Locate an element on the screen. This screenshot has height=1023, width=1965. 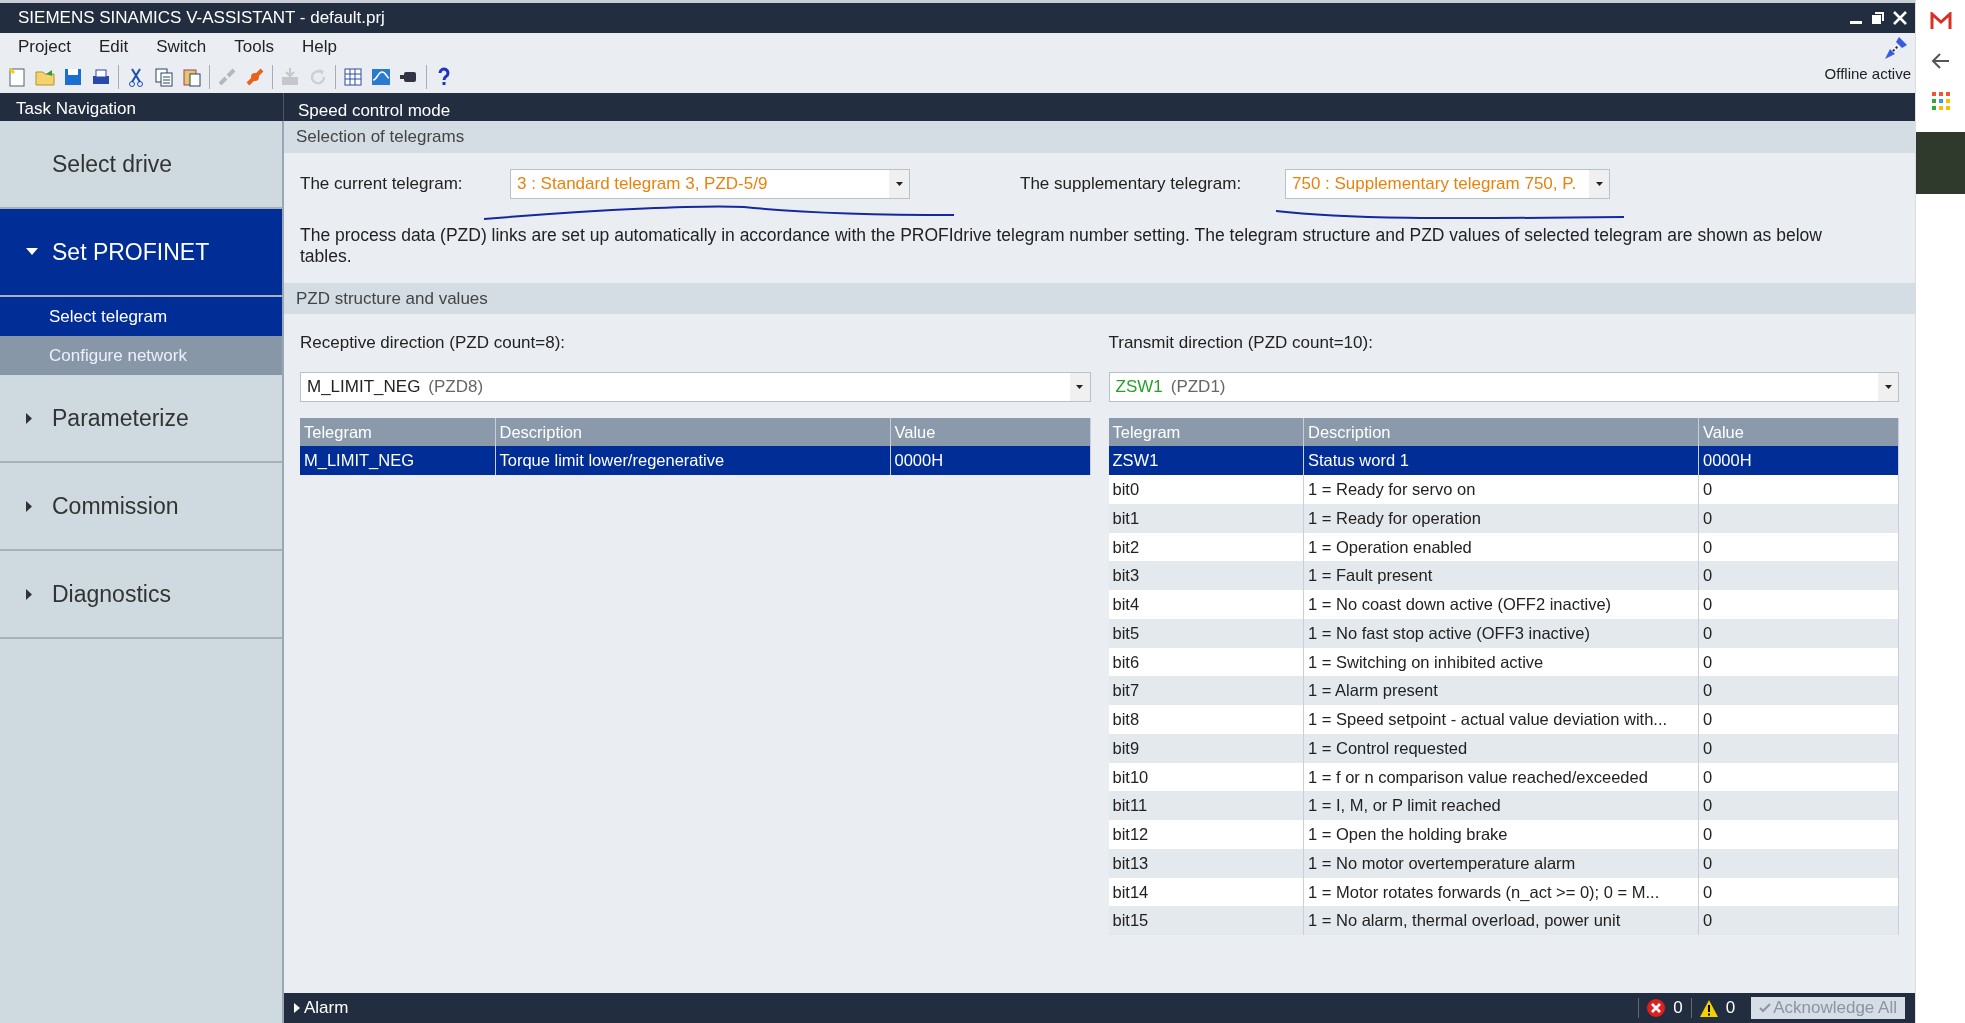
nav-item: Parameterize is located at coordinates (141, 419).